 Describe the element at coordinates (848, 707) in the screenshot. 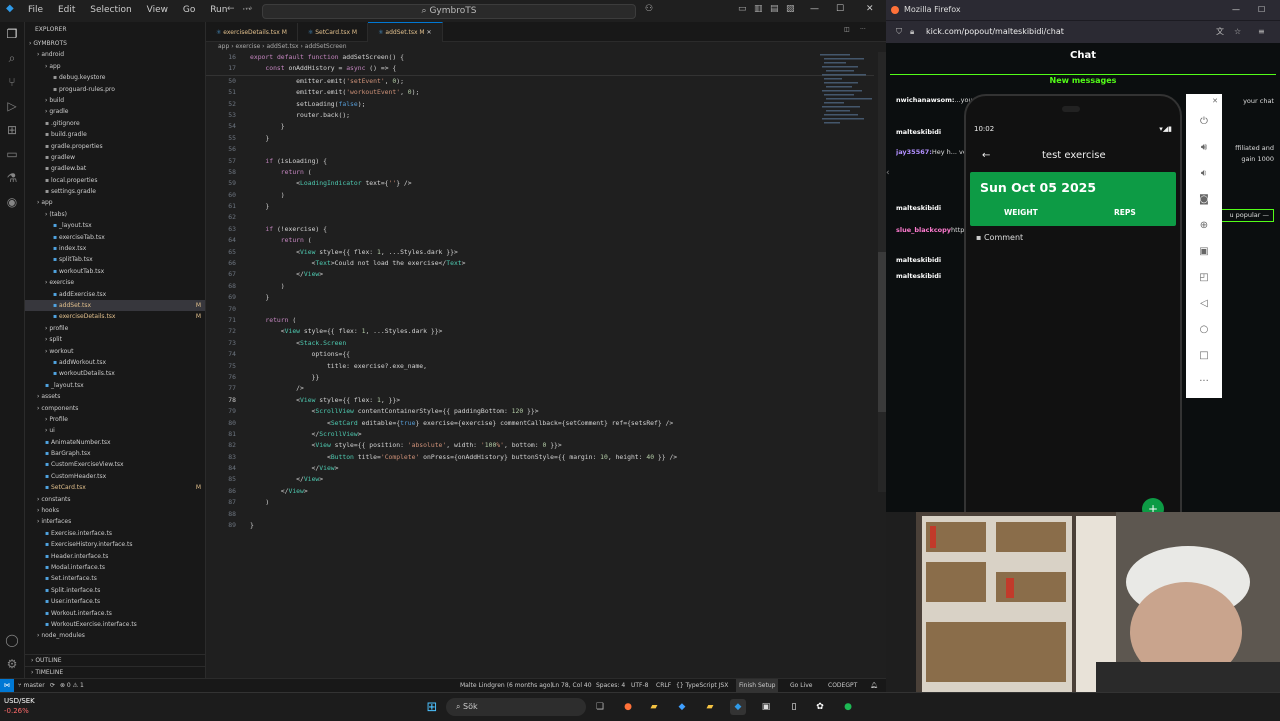

I see `spotify-icon: ●` at that location.